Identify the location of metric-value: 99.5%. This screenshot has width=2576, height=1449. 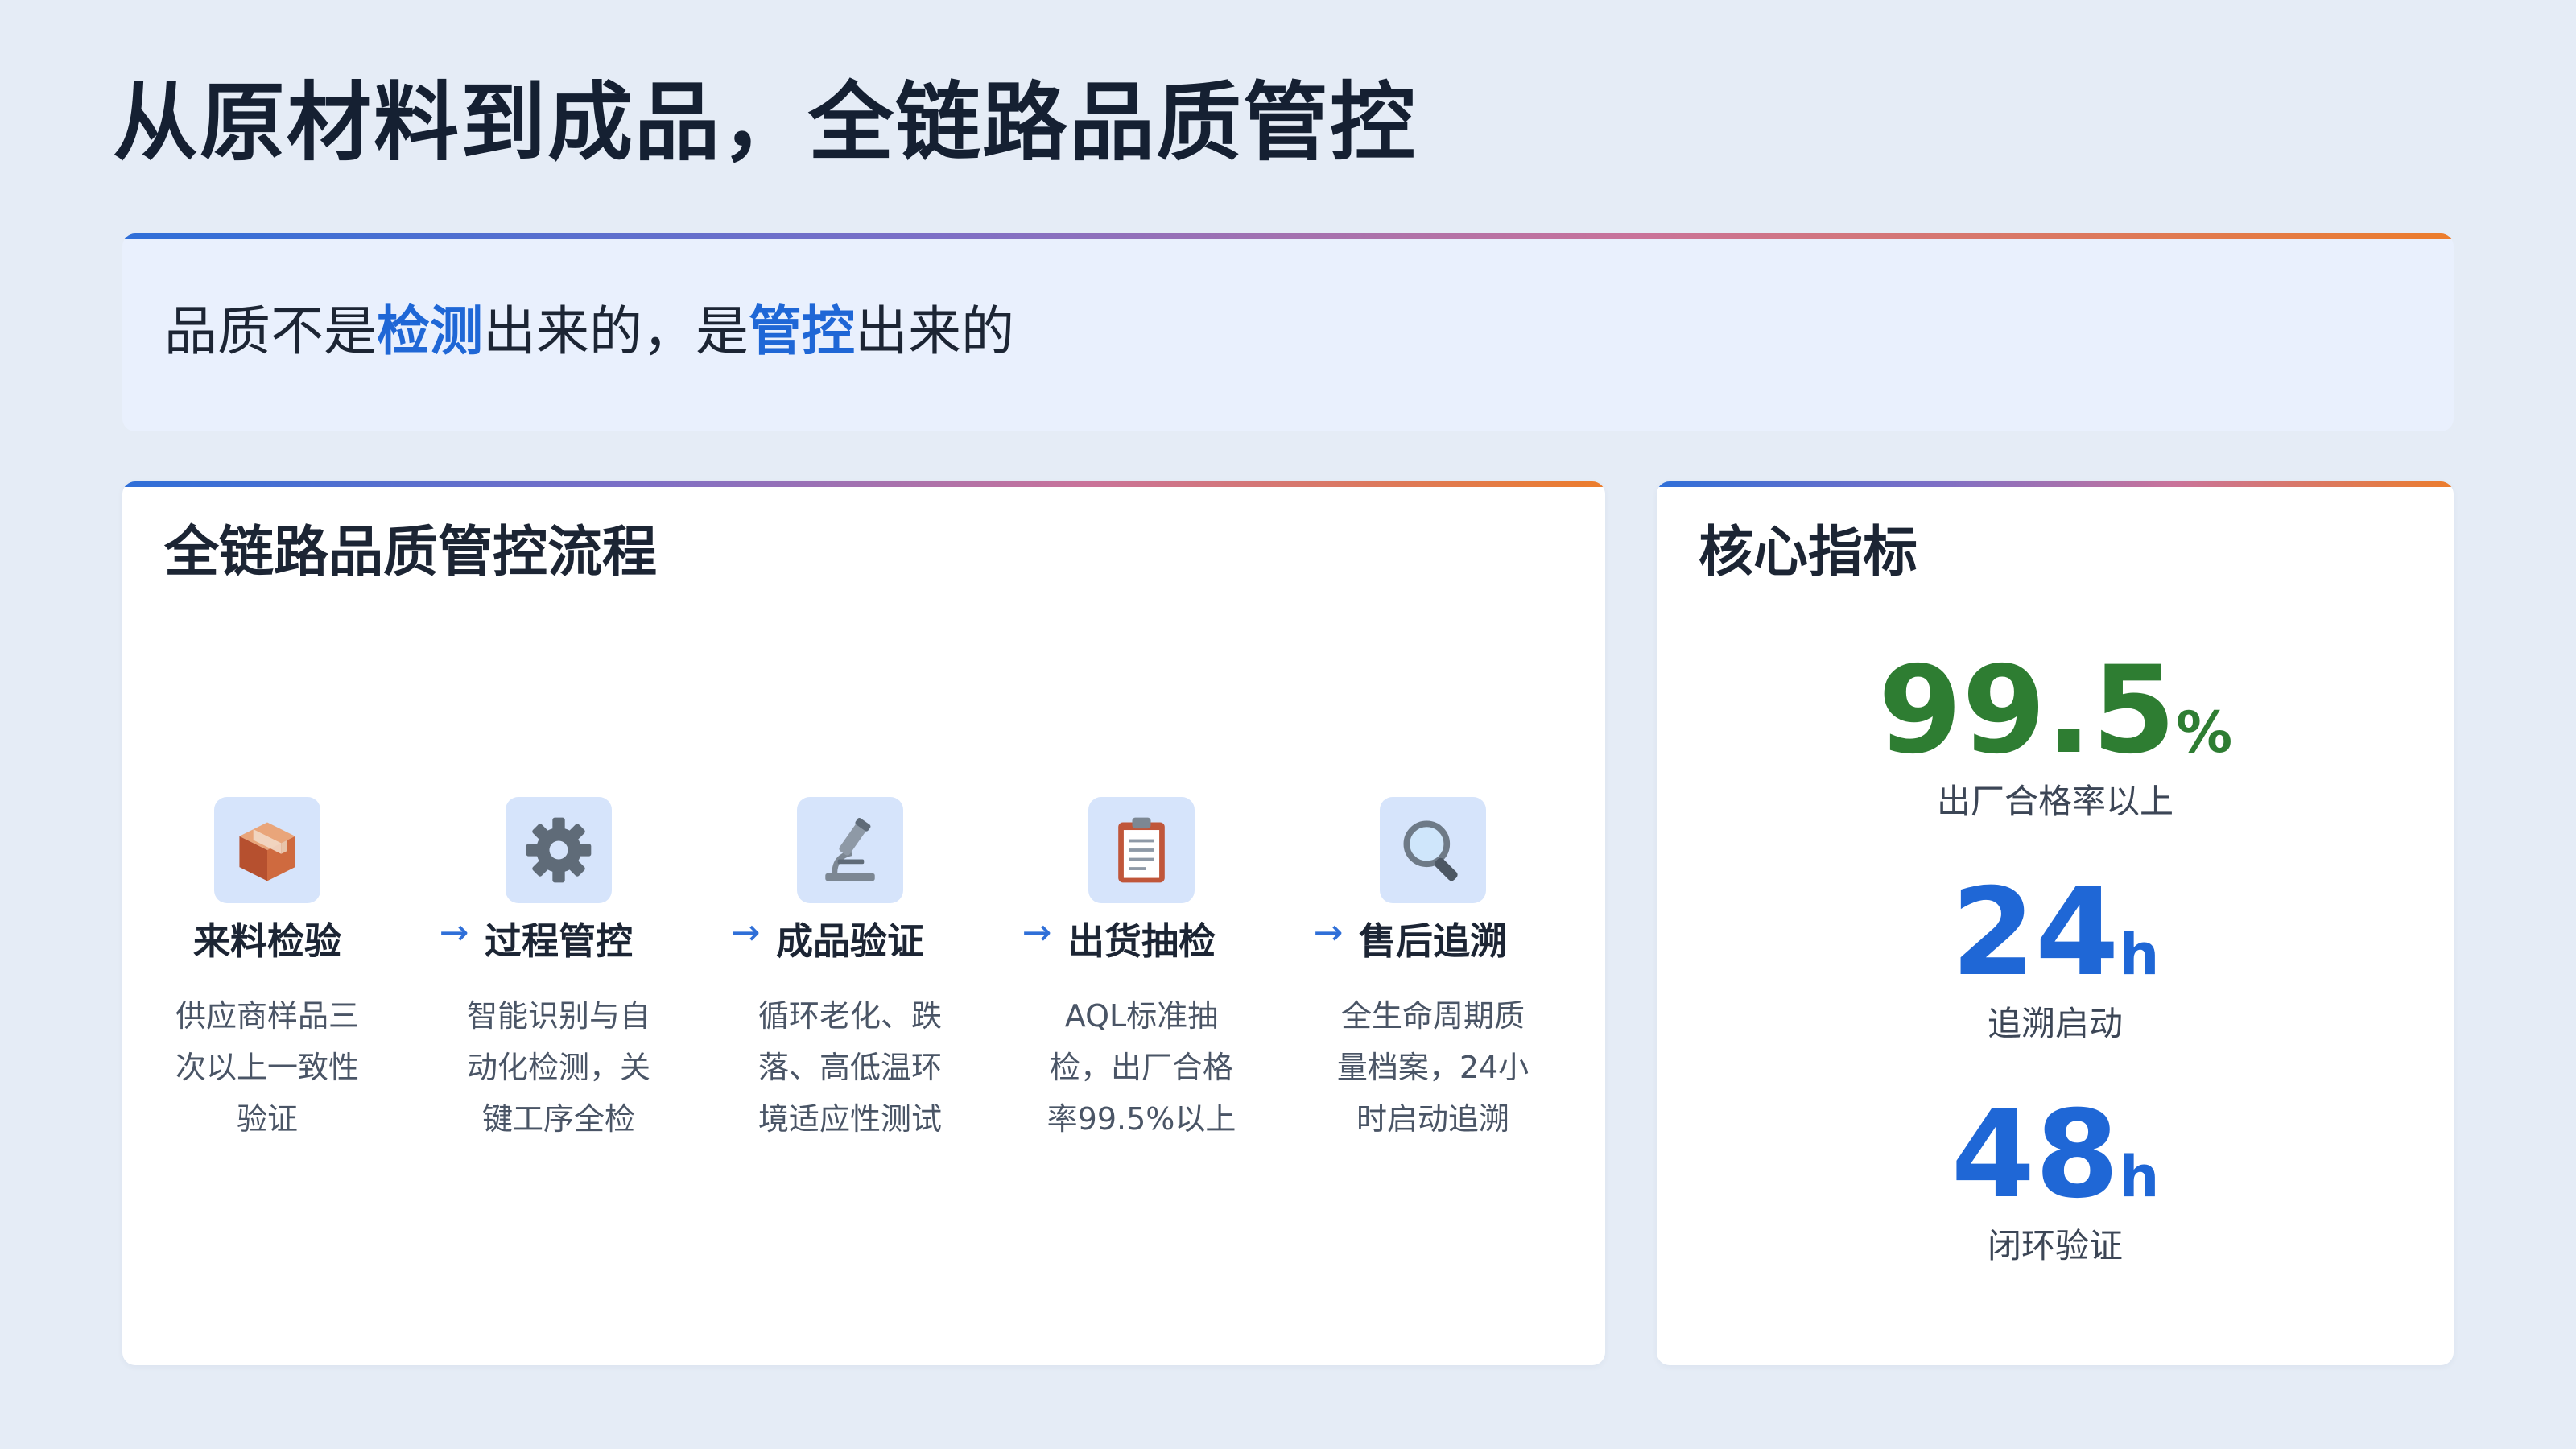
(2055, 710).